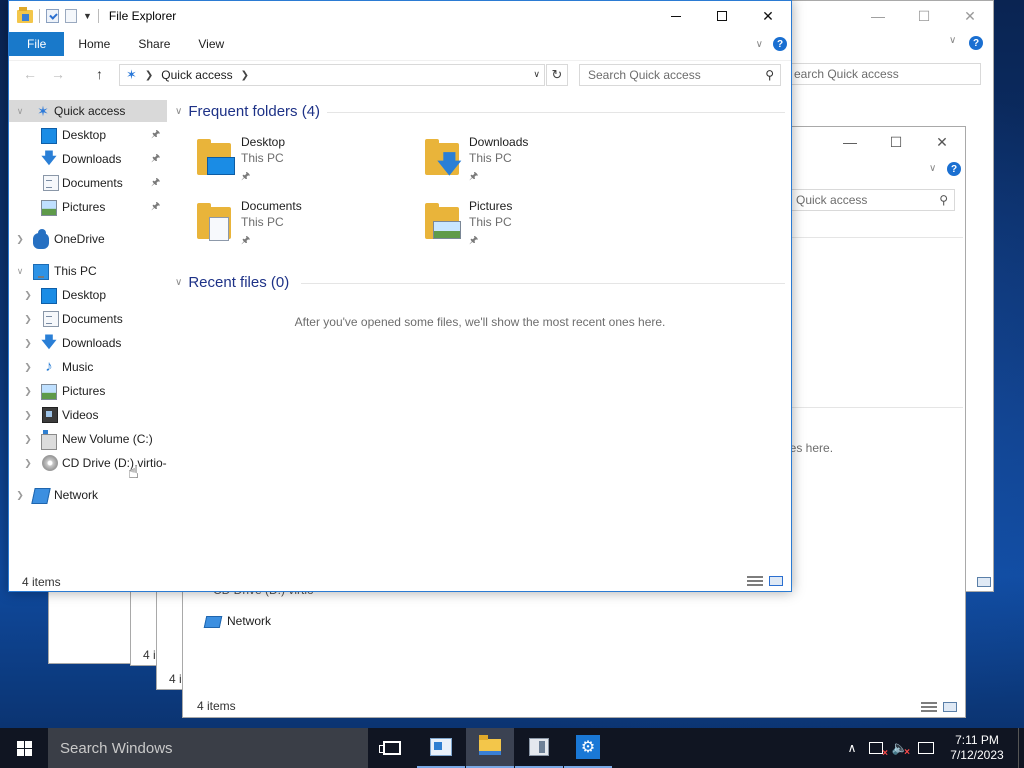 This screenshot has width=1024, height=768. Describe the element at coordinates (215, 158) in the screenshot. I see `folder-icon` at that location.